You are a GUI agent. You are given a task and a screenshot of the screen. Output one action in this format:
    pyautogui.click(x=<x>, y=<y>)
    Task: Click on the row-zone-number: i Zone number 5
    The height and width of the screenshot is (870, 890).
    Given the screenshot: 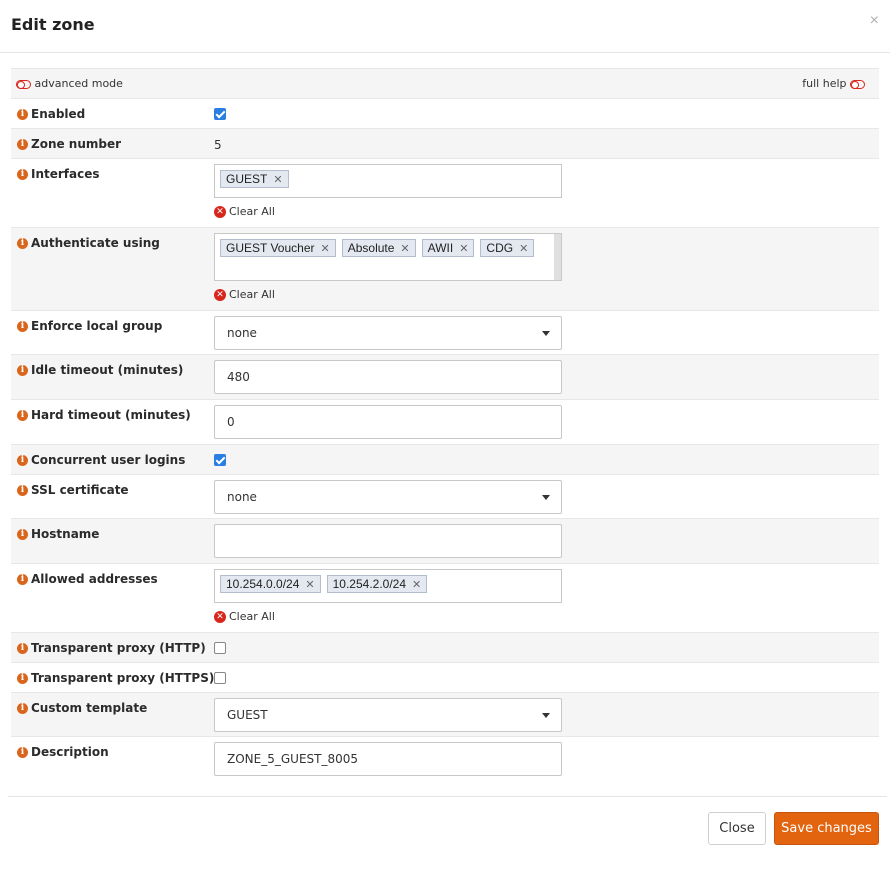 What is the action you would take?
    pyautogui.click(x=445, y=143)
    